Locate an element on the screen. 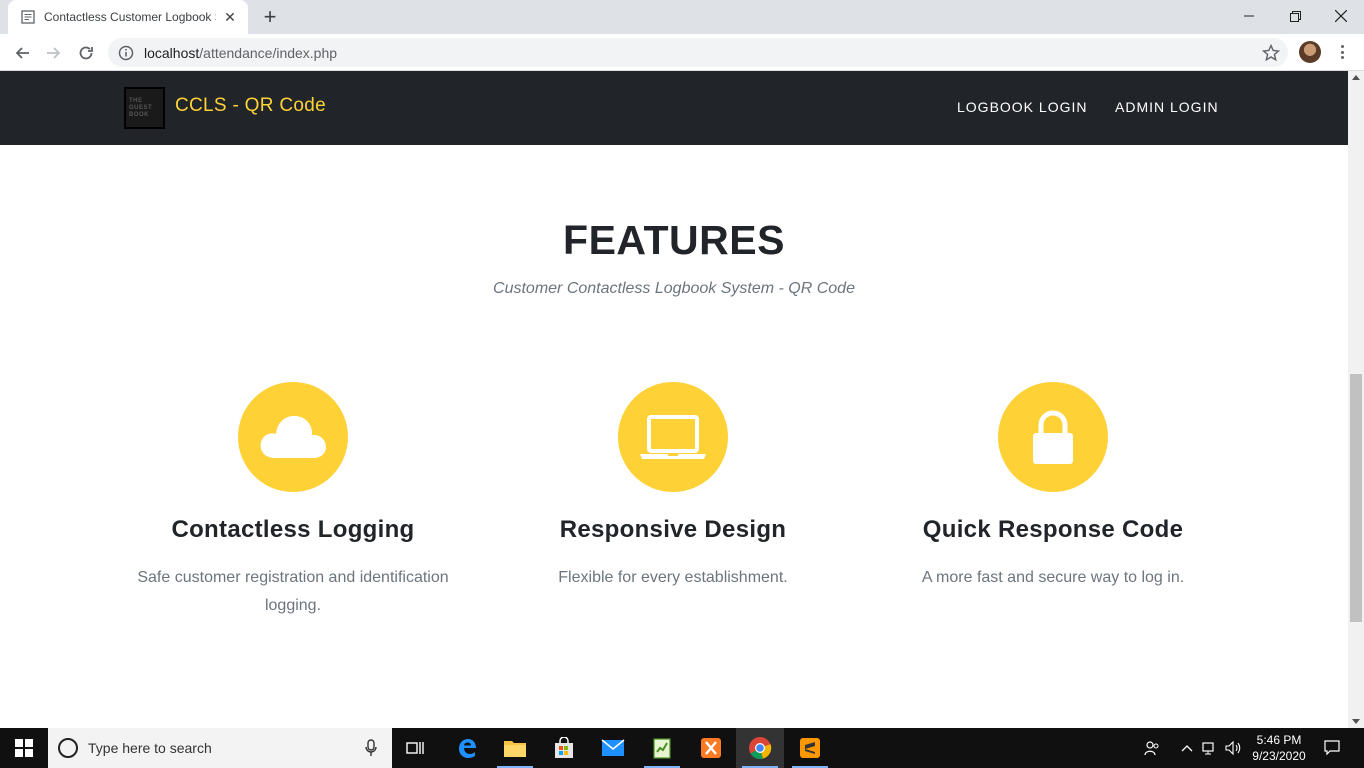 Image resolution: width=1364 pixels, height=768 pixels. feature-title: Quick Response Code is located at coordinates (1053, 529).